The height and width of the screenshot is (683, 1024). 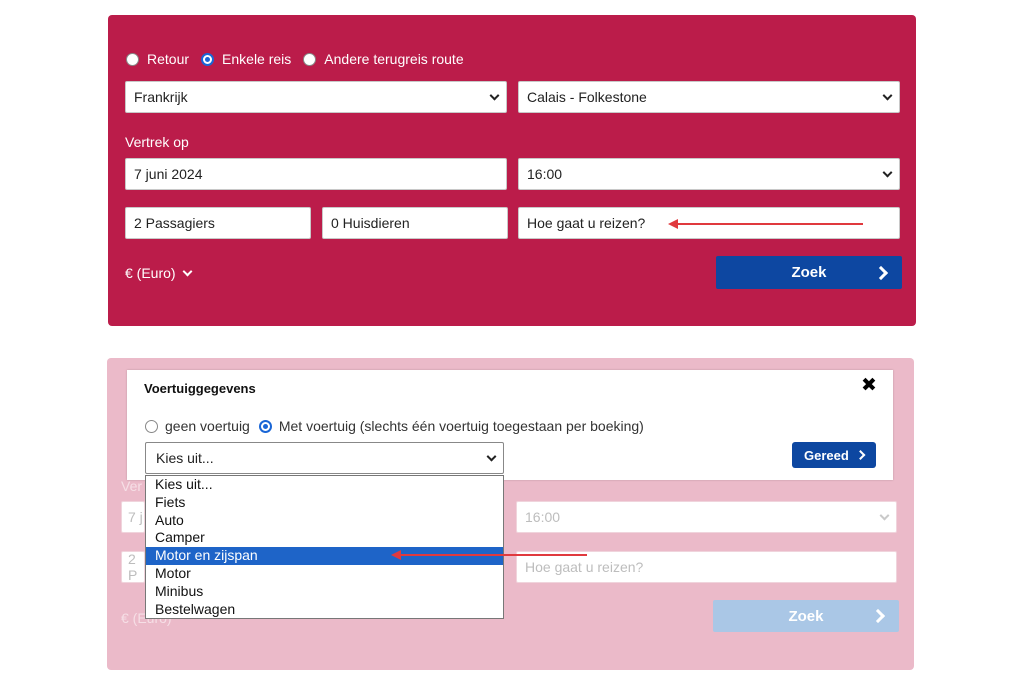 I want to click on close-icon: ✖, so click(x=869, y=386).